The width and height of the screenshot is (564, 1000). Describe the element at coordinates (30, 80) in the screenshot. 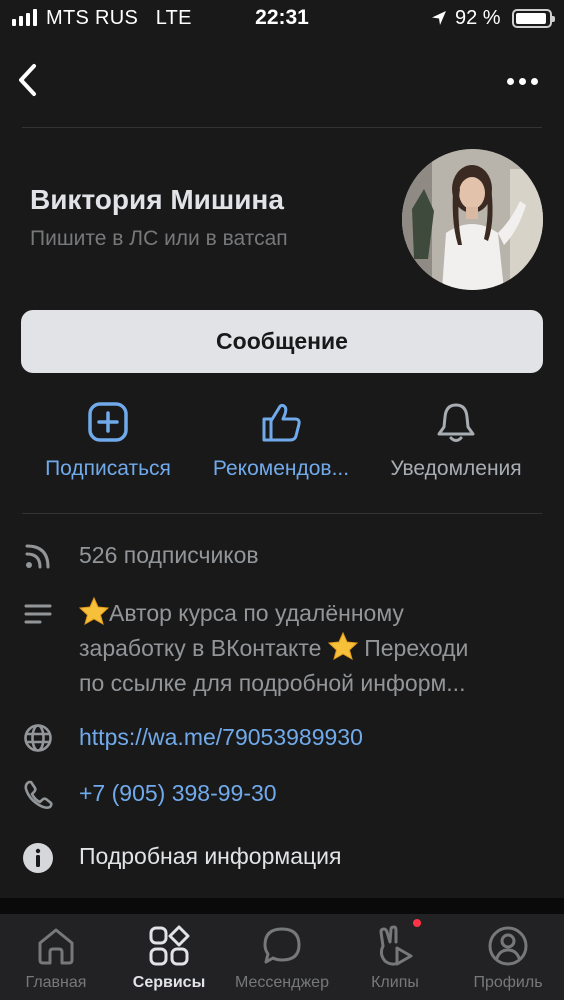

I see `back-button` at that location.